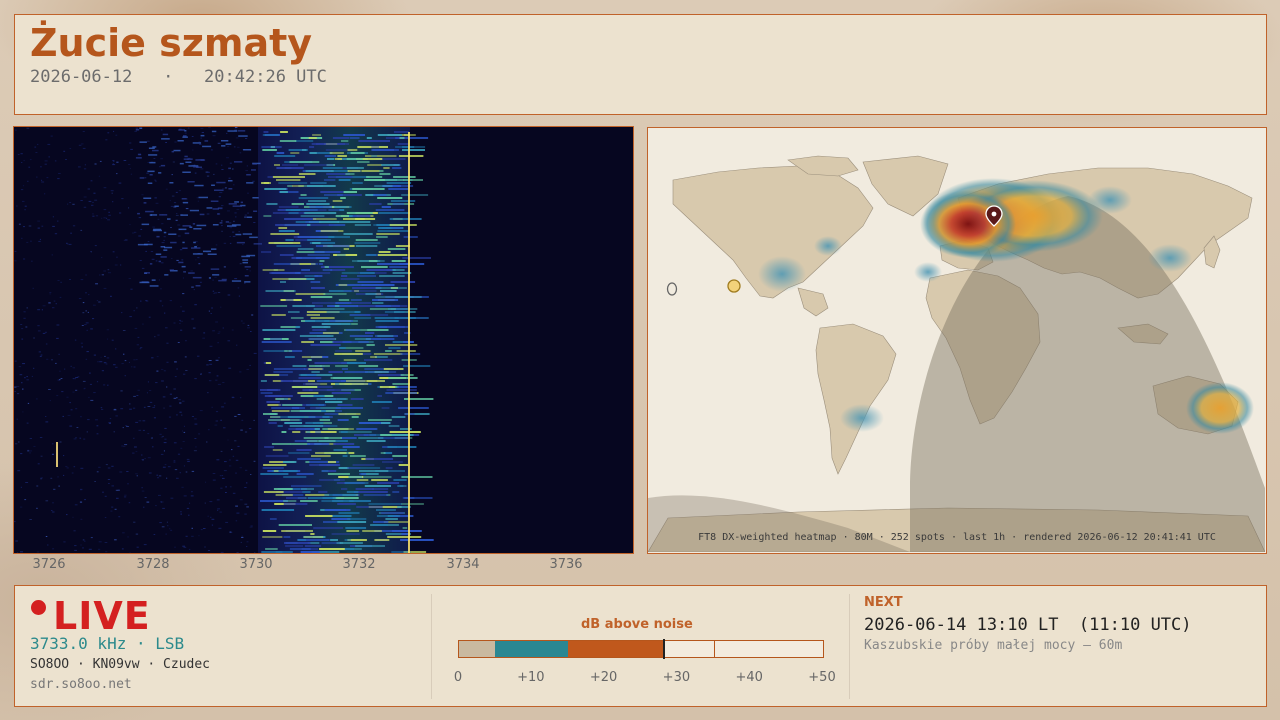 The width and height of the screenshot is (1280, 720). What do you see at coordinates (81, 77) in the screenshot?
I see `header-date: 2026-06-12` at bounding box center [81, 77].